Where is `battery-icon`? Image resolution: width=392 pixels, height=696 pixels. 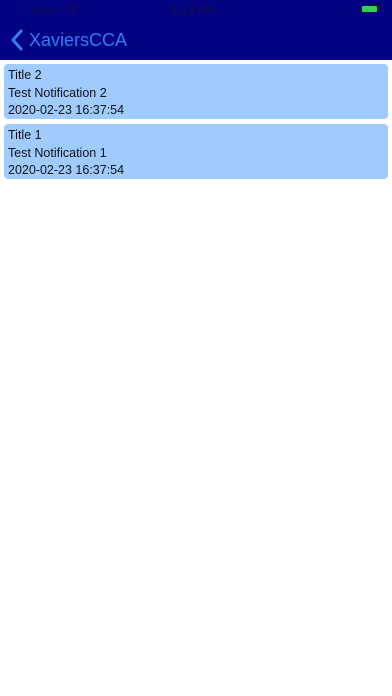 battery-icon is located at coordinates (371, 9).